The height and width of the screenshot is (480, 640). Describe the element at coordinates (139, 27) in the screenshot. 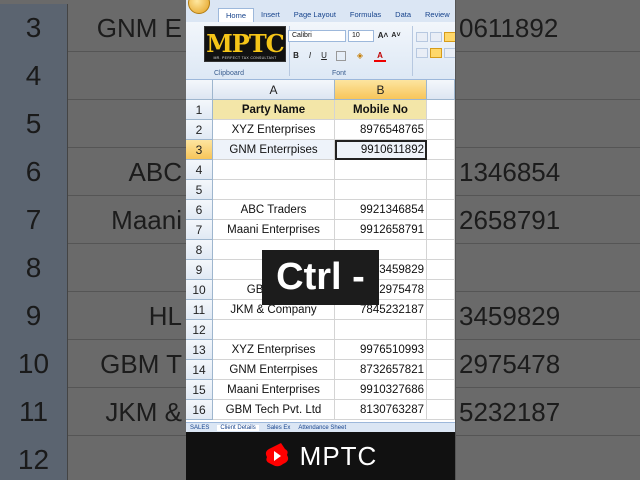

I see `bg-cell-left: GNM E` at that location.